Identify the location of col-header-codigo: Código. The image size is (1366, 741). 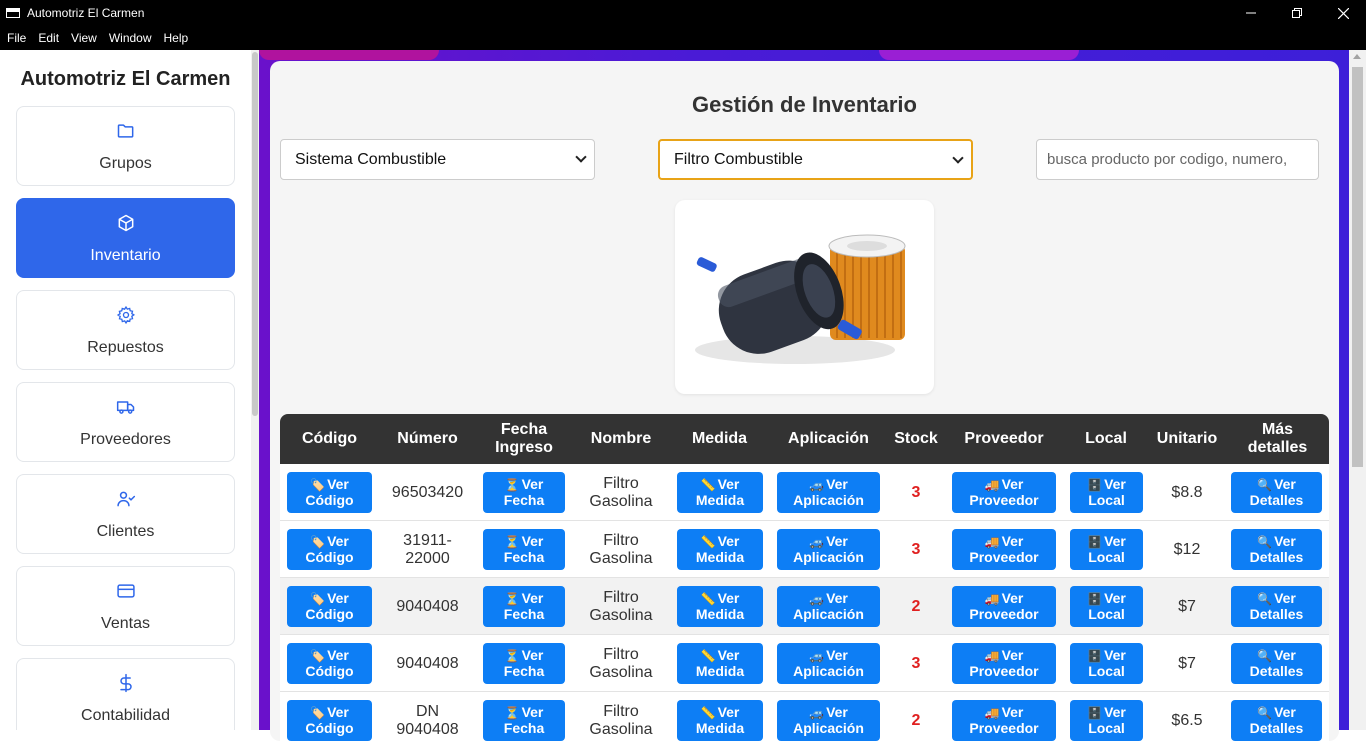
(329, 438).